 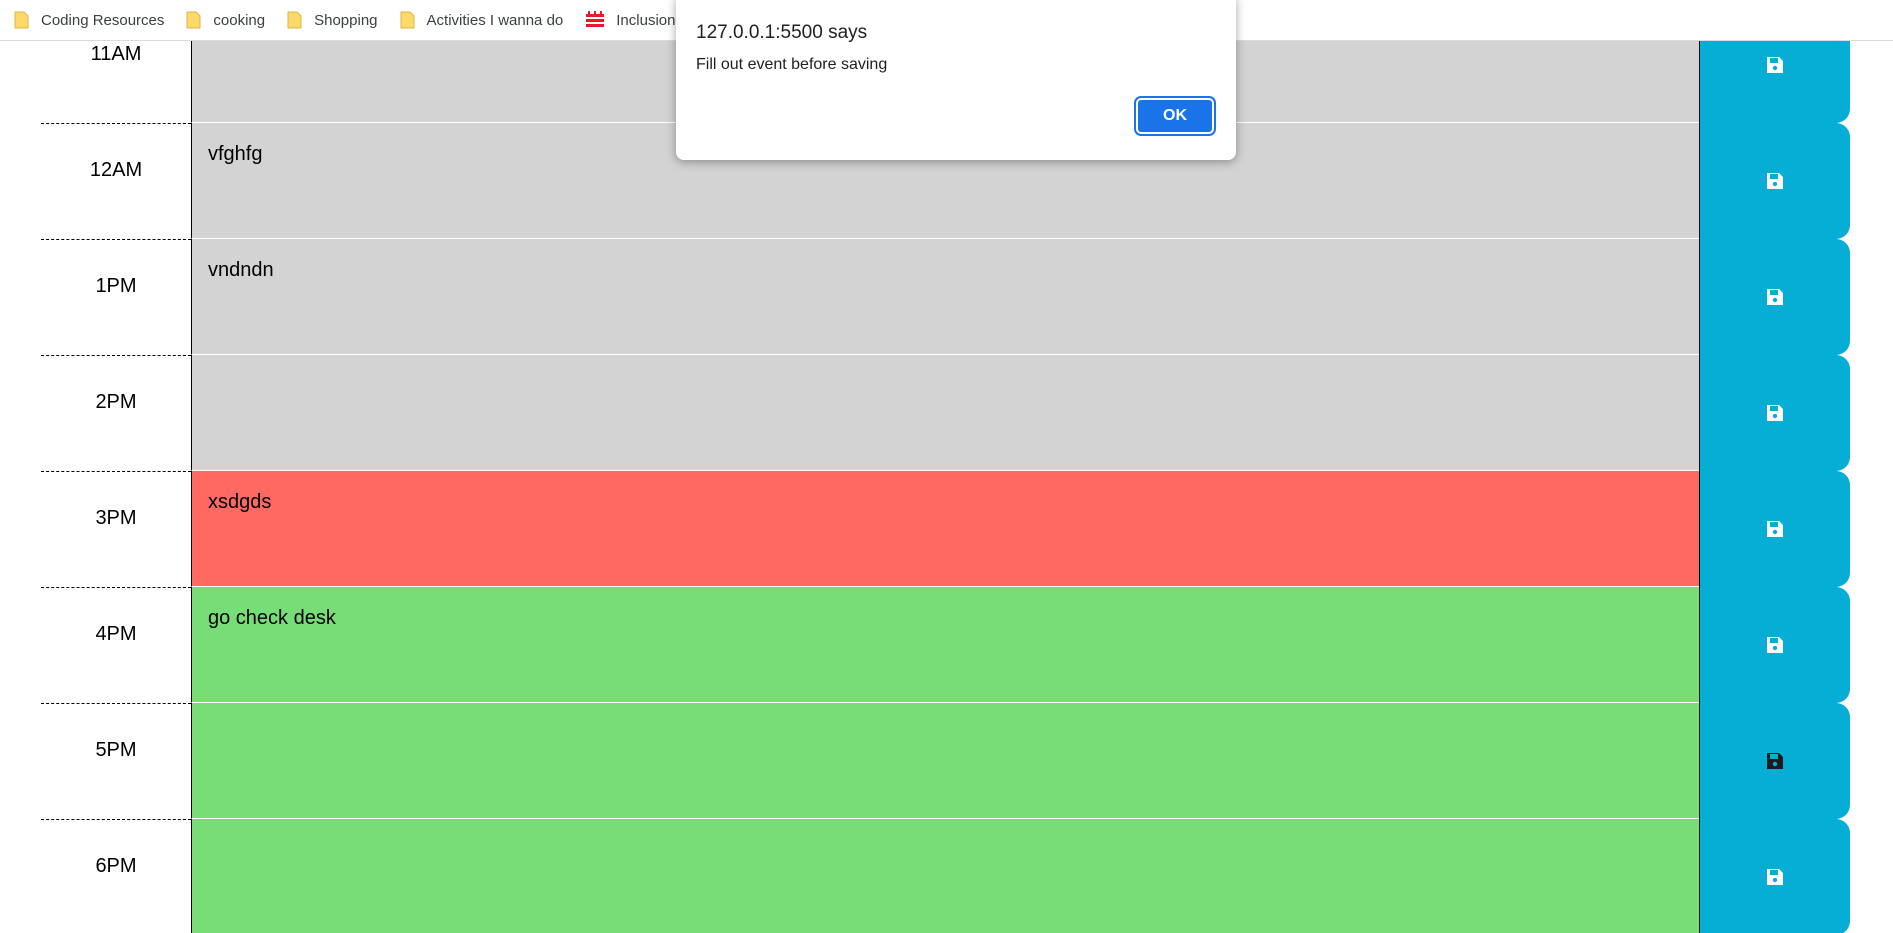 I want to click on time-block-3pm: 3PM xsdgds, so click(x=946, y=529).